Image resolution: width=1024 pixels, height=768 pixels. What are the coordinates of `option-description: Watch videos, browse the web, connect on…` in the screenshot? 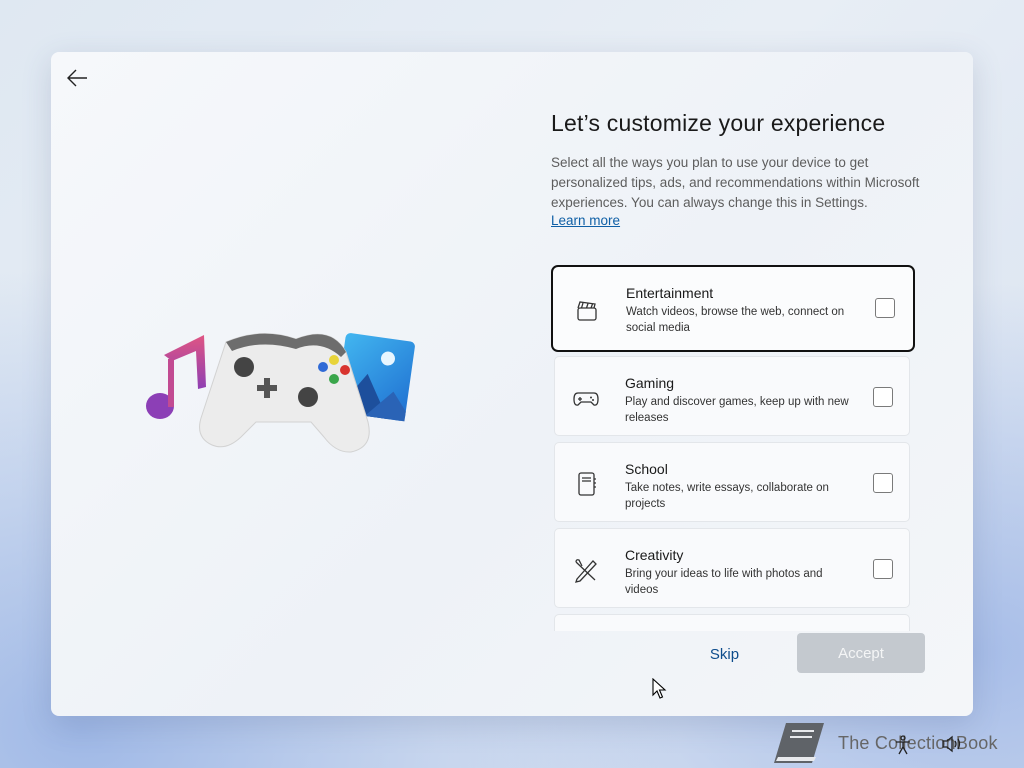 It's located at (735, 320).